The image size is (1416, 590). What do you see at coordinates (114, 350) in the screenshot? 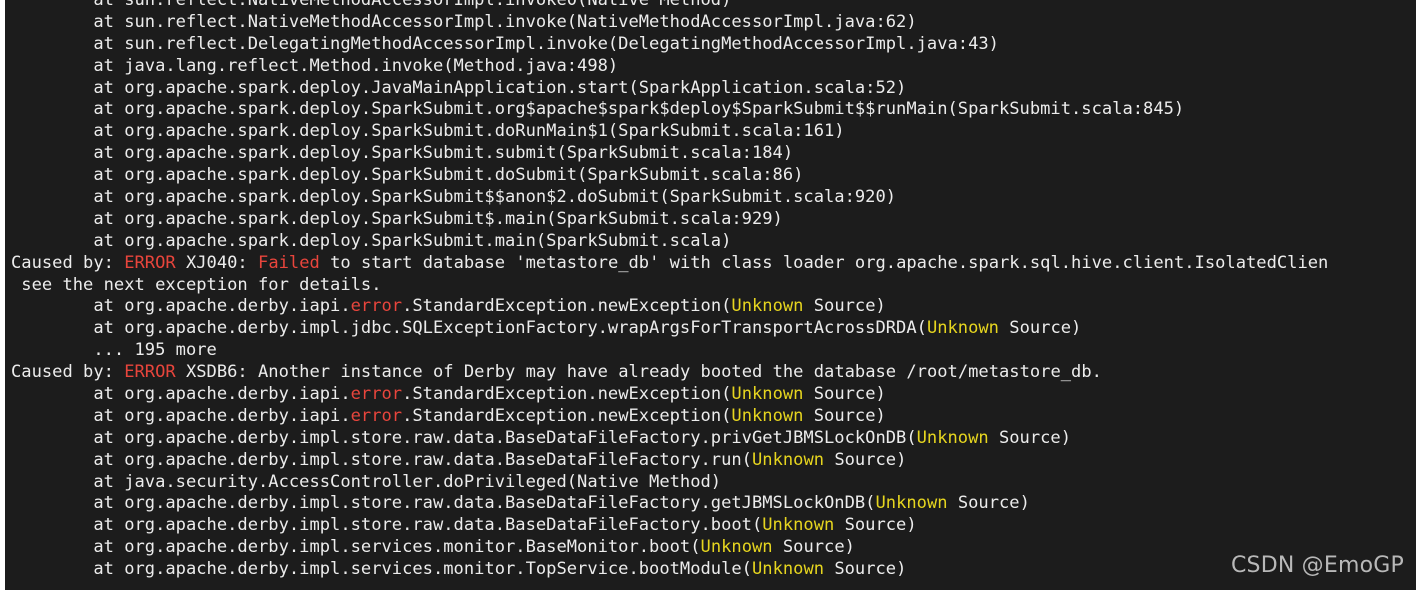
I see `line-text: ... 195 more` at bounding box center [114, 350].